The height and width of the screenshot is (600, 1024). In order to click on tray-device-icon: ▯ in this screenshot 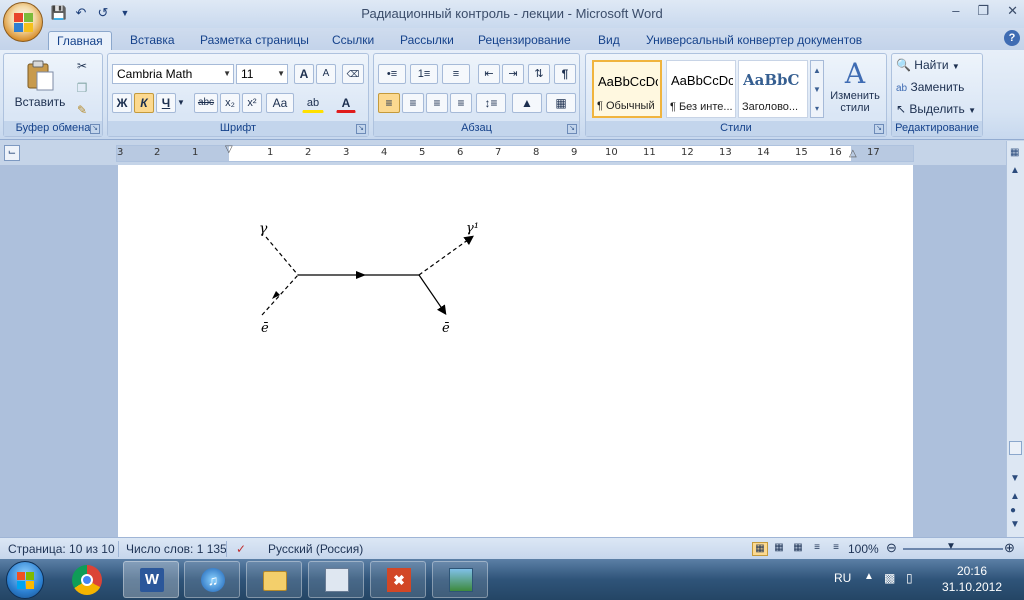, I will do `click(909, 578)`.